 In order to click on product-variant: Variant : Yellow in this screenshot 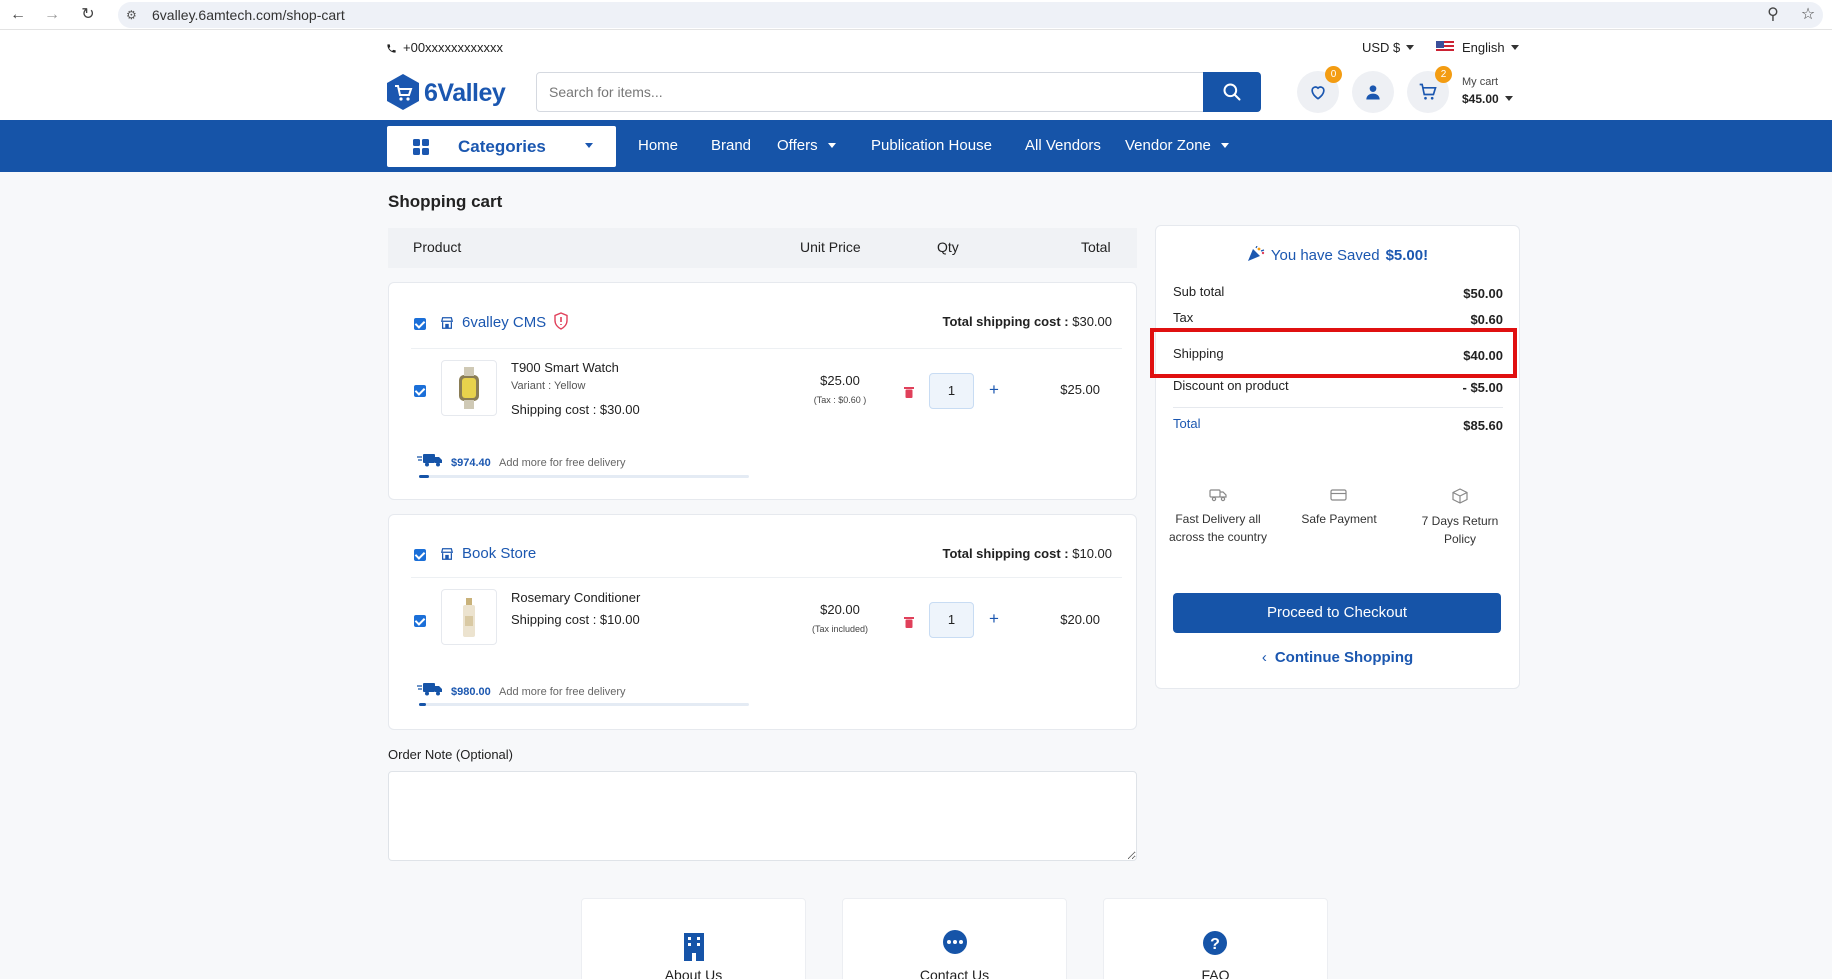, I will do `click(548, 386)`.